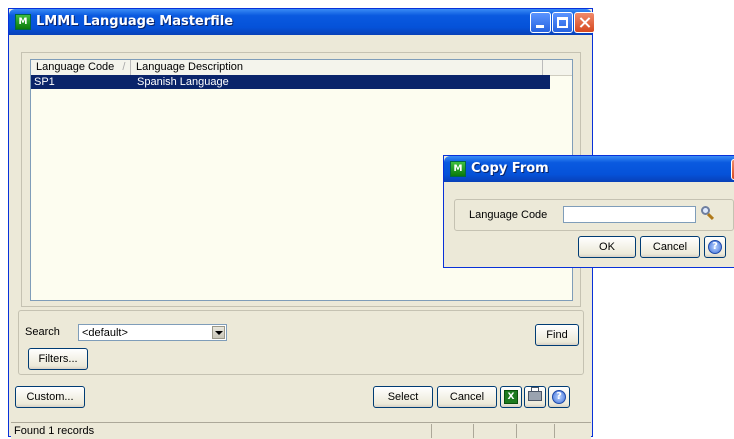 This screenshot has height=439, width=734. Describe the element at coordinates (152, 332) in the screenshot. I see `search-dropdown: <default>` at that location.